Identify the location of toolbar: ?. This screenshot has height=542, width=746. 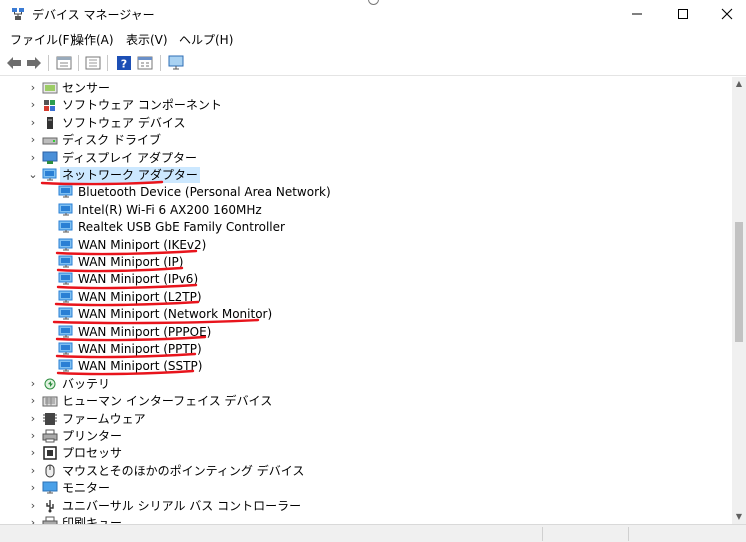
(373, 63).